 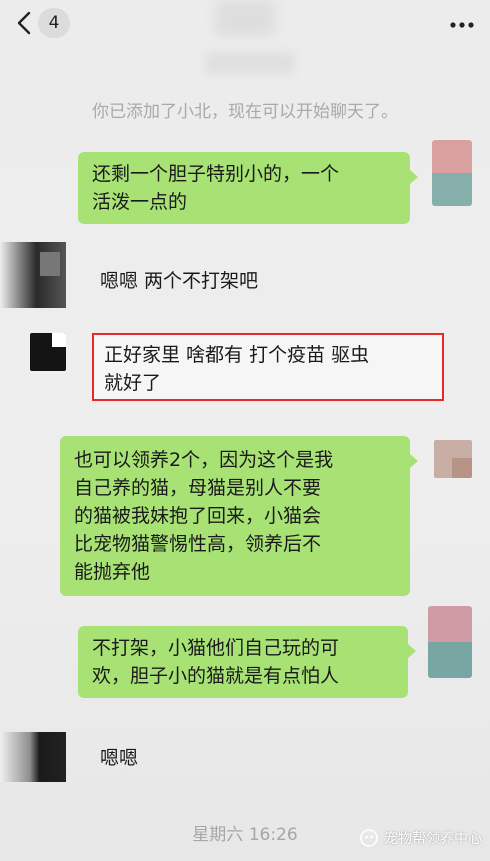 What do you see at coordinates (247, 662) in the screenshot?
I see `message-bubble-self: 不打架，小猫他们自己玩的可 欢，胆子小的猫就是有点怕人` at bounding box center [247, 662].